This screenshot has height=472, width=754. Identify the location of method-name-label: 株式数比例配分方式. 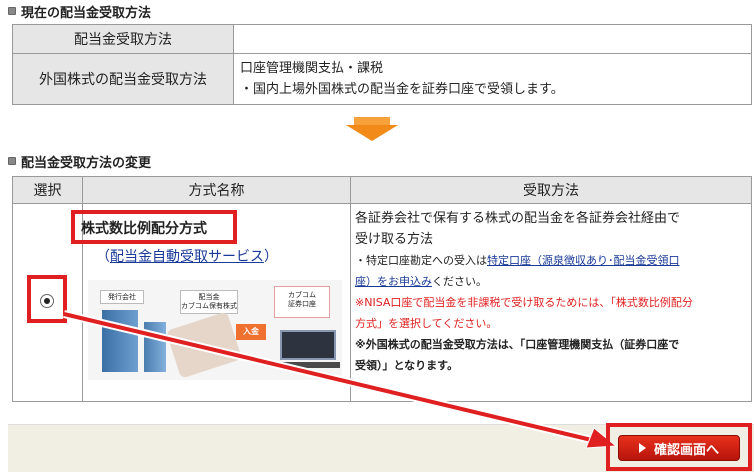
(154, 227).